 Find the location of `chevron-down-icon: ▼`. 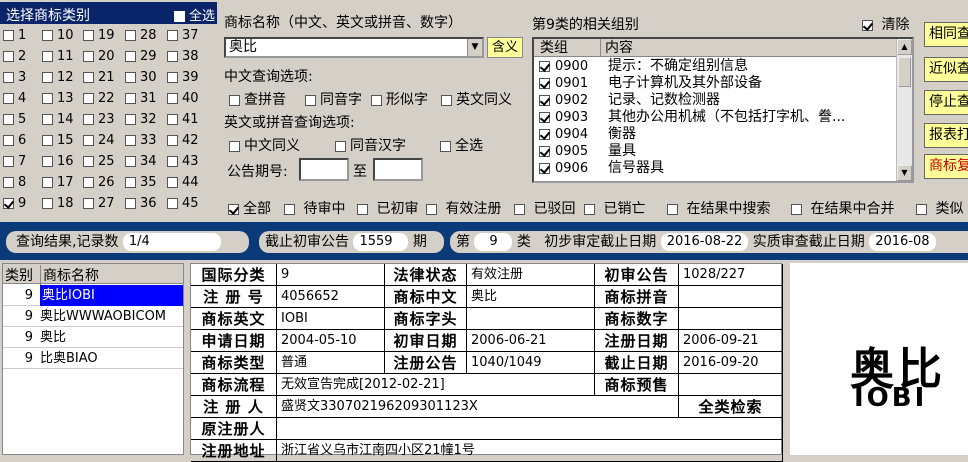

chevron-down-icon: ▼ is located at coordinates (474, 47).